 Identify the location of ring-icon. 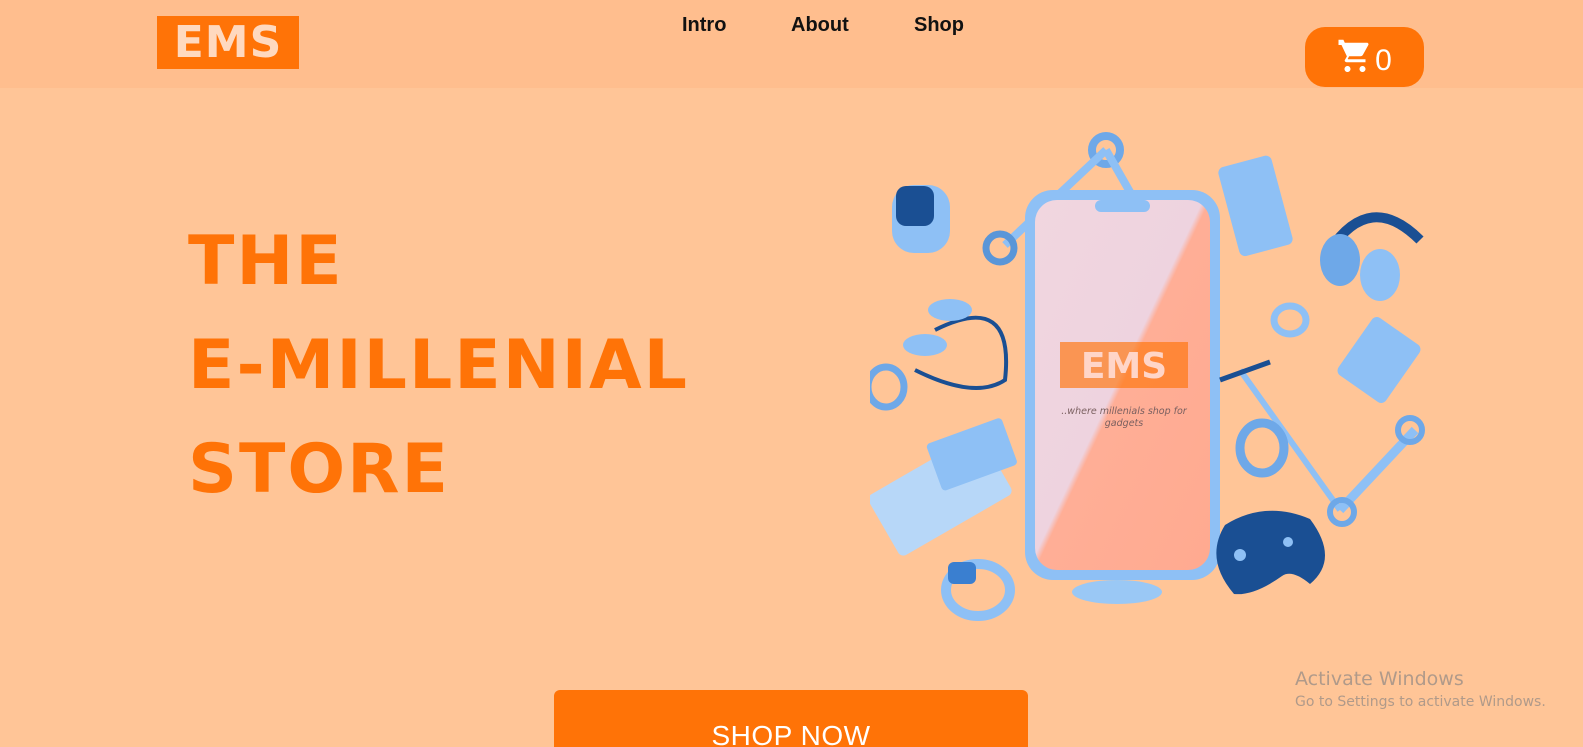
(1290, 320).